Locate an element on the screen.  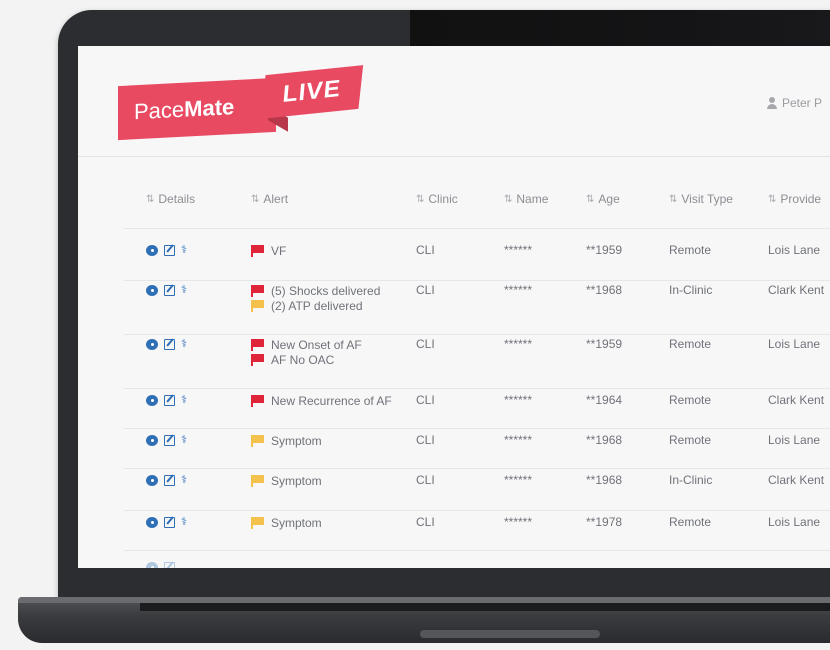
user-name: Peter P is located at coordinates (802, 103).